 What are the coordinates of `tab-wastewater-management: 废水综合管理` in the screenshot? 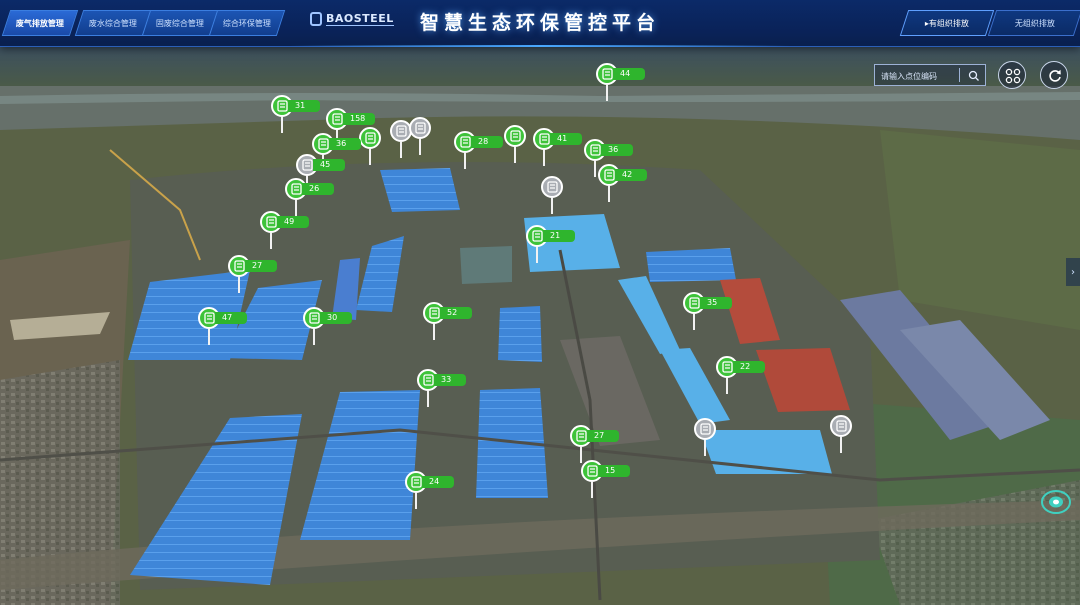 It's located at (113, 23).